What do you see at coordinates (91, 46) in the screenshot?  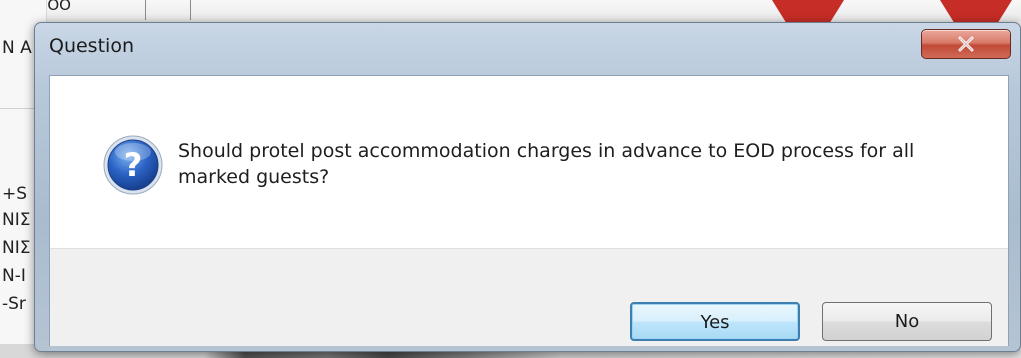 I see `dialog-title: Question` at bounding box center [91, 46].